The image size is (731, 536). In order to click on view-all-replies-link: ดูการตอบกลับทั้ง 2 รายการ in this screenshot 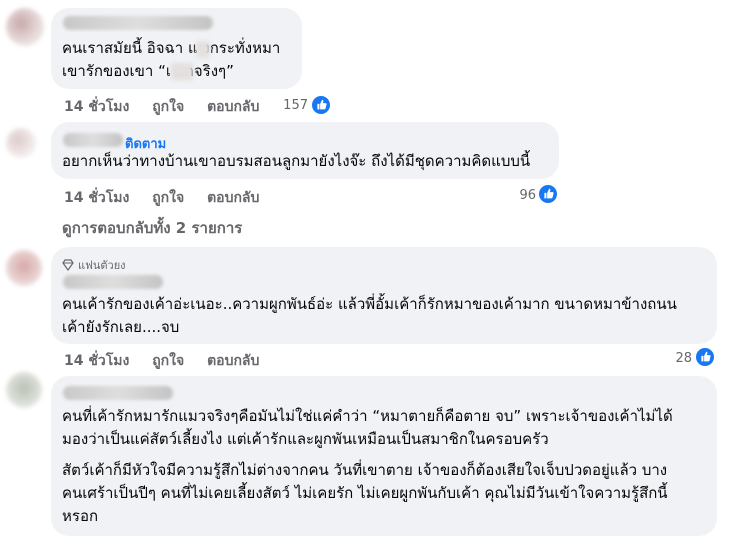, I will do `click(152, 228)`.